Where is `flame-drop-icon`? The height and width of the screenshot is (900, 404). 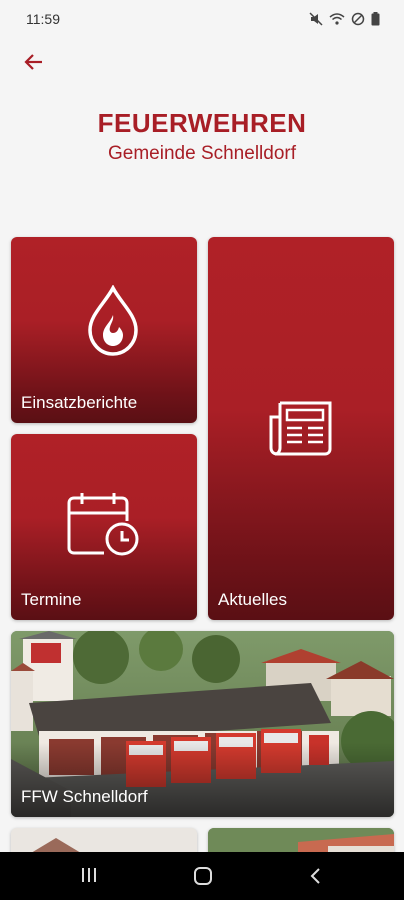
flame-drop-icon is located at coordinates (113, 320).